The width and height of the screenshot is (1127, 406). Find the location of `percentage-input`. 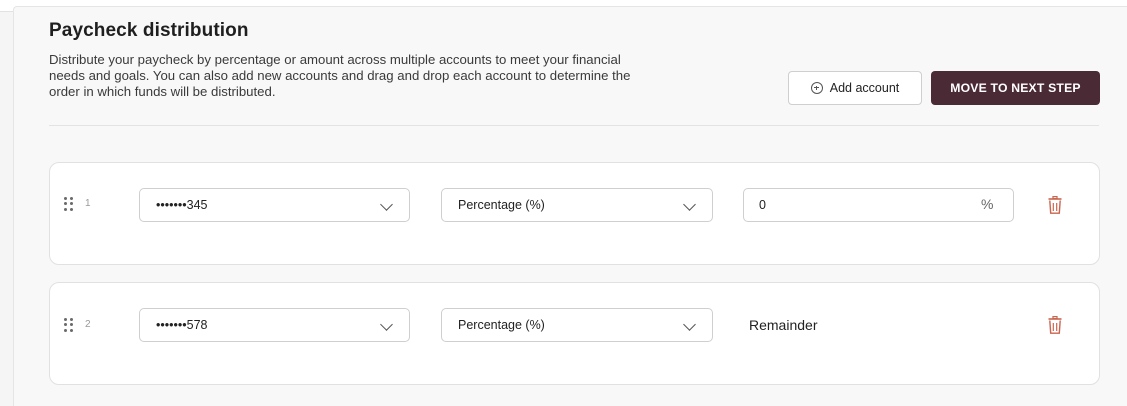

percentage-input is located at coordinates (878, 205).